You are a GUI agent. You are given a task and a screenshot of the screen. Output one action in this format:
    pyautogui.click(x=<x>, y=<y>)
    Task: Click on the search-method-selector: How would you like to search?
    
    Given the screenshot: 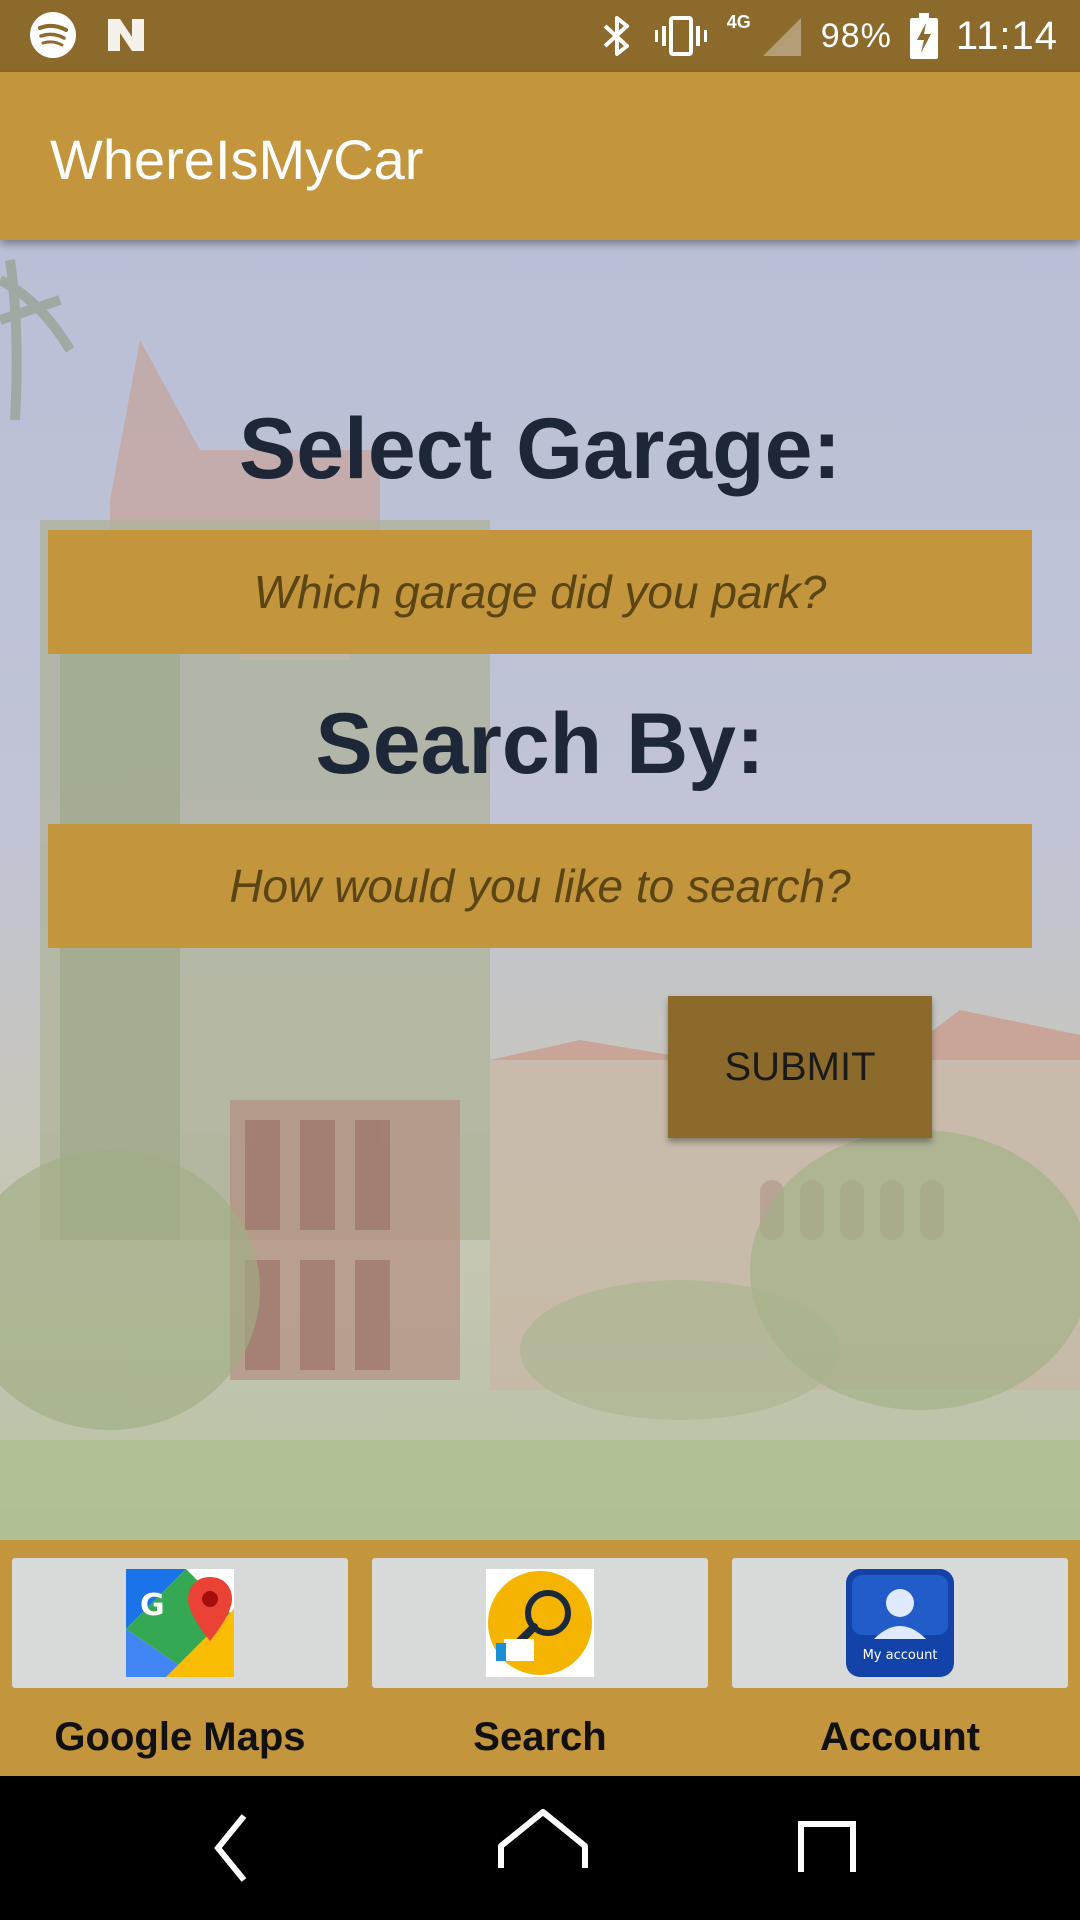 What is the action you would take?
    pyautogui.click(x=540, y=886)
    